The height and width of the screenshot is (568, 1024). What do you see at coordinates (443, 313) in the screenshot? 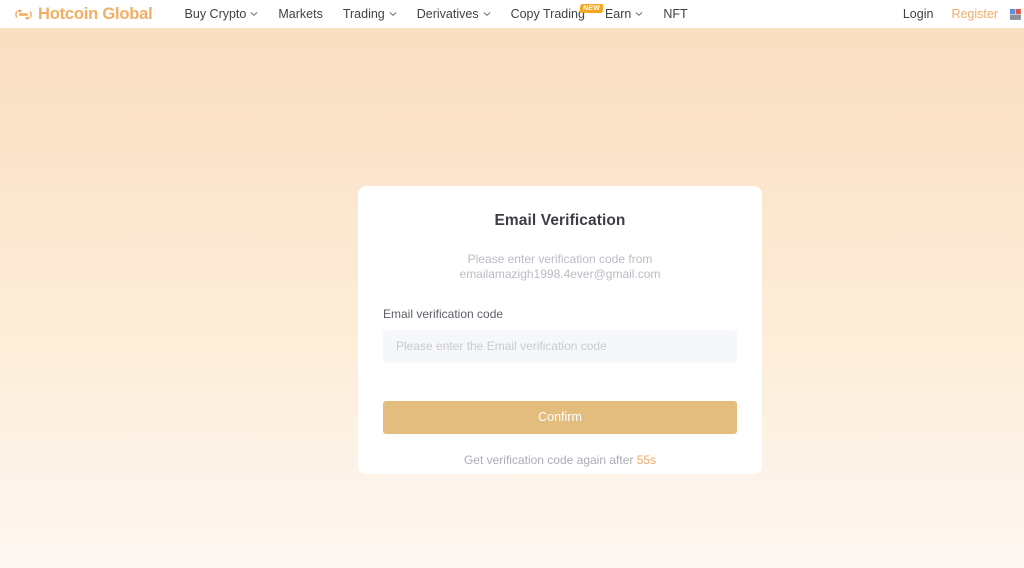
I see `email-code-label: Email verification code` at bounding box center [443, 313].